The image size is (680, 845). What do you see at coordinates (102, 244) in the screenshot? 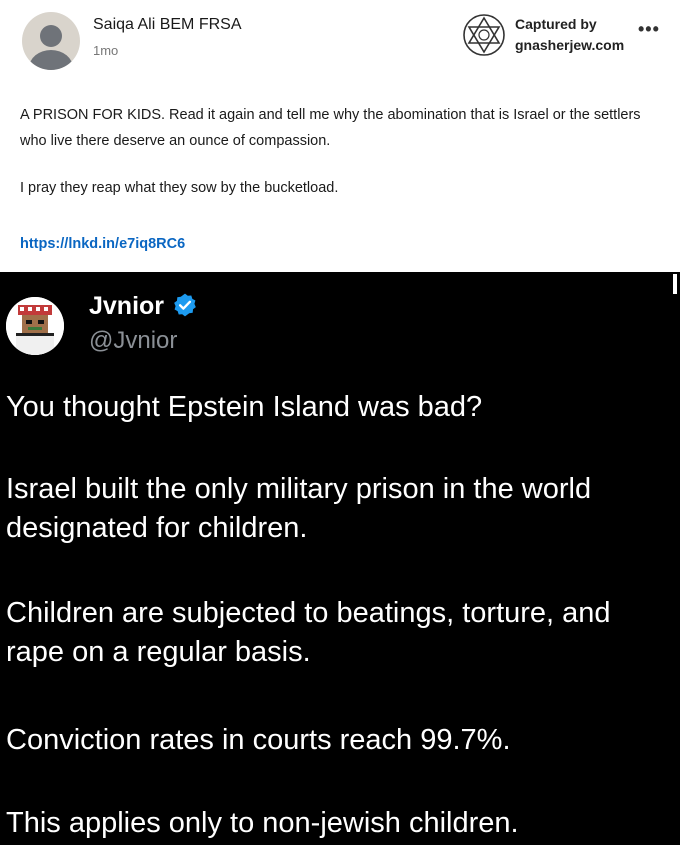
I see `post-link: https://lnkd.in/e7iq8RC6` at bounding box center [102, 244].